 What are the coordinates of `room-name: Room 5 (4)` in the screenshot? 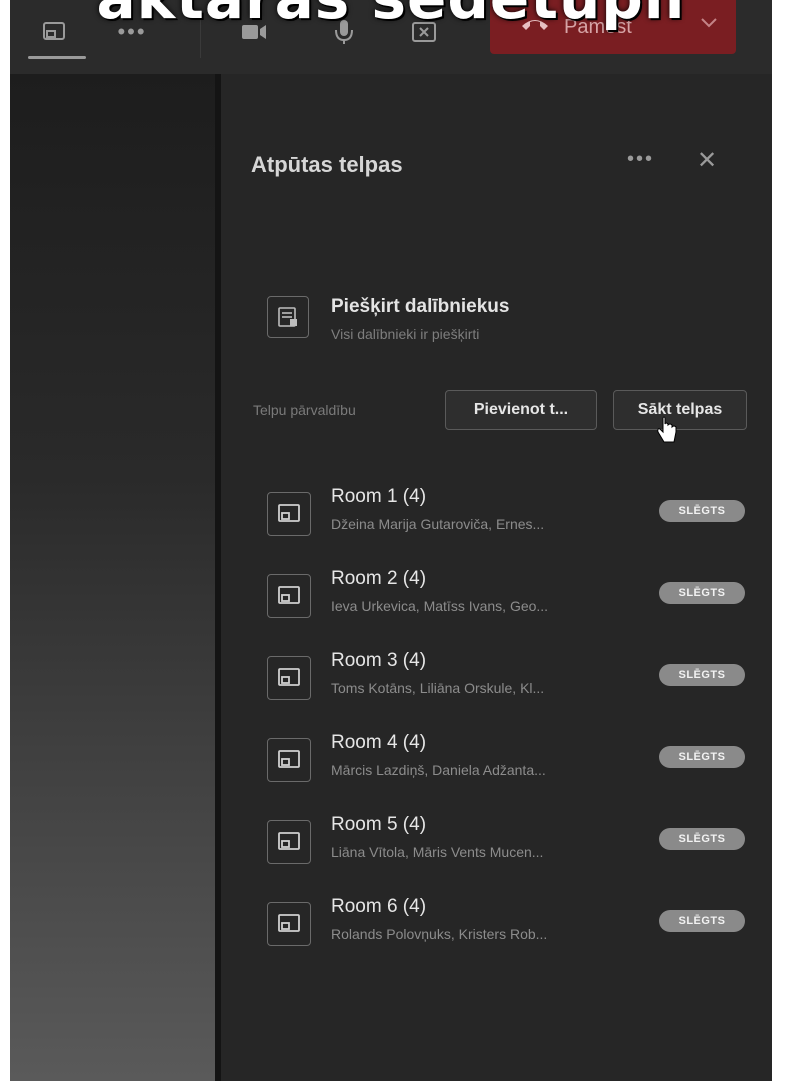 It's located at (379, 824).